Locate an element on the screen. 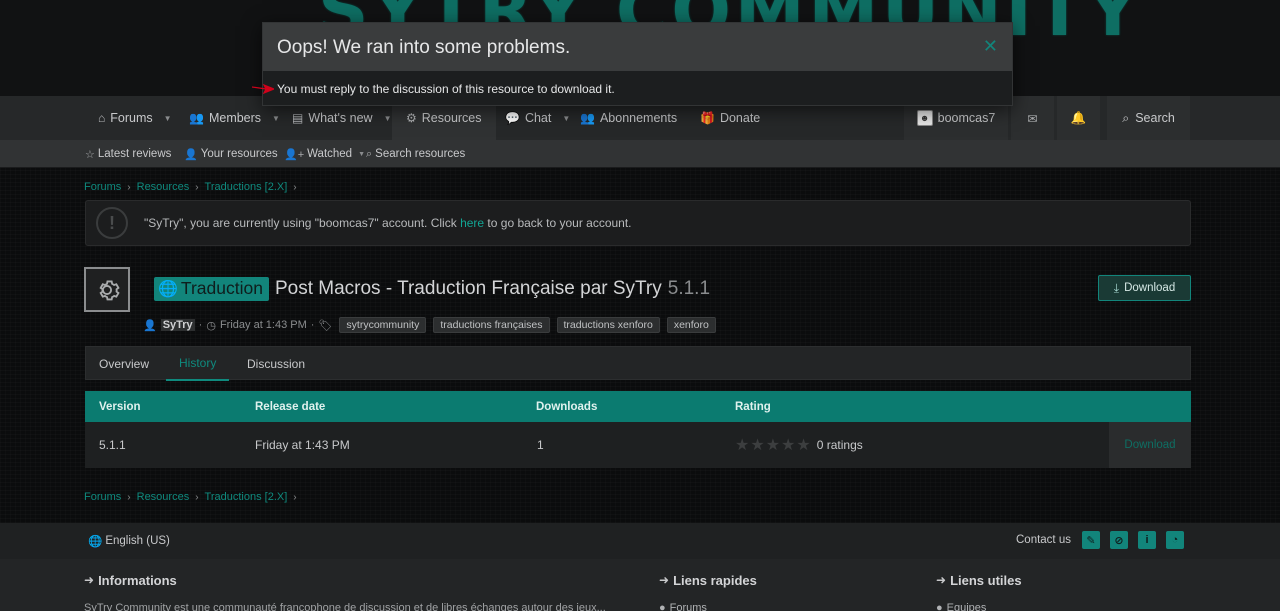  gift-icon: 🎁 is located at coordinates (707, 118).